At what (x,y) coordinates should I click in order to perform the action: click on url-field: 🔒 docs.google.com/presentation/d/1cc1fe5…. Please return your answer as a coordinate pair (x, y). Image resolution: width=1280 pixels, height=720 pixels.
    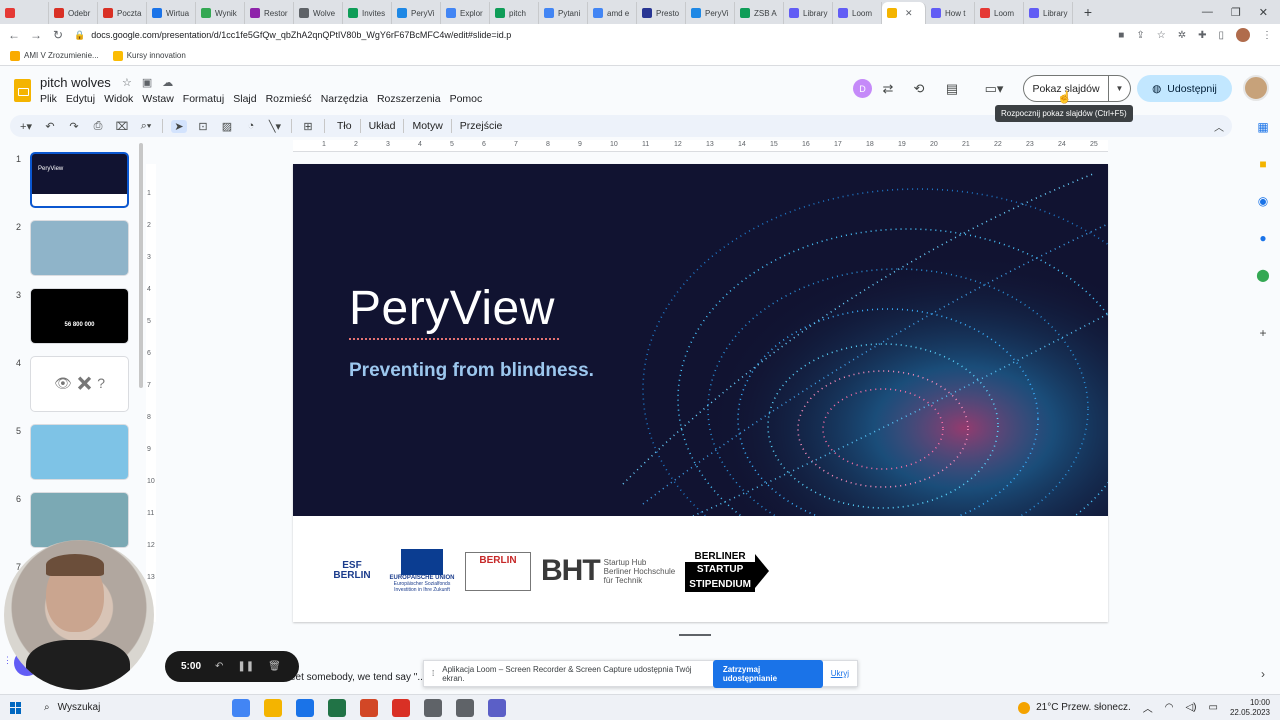
    Looking at the image, I should click on (591, 35).